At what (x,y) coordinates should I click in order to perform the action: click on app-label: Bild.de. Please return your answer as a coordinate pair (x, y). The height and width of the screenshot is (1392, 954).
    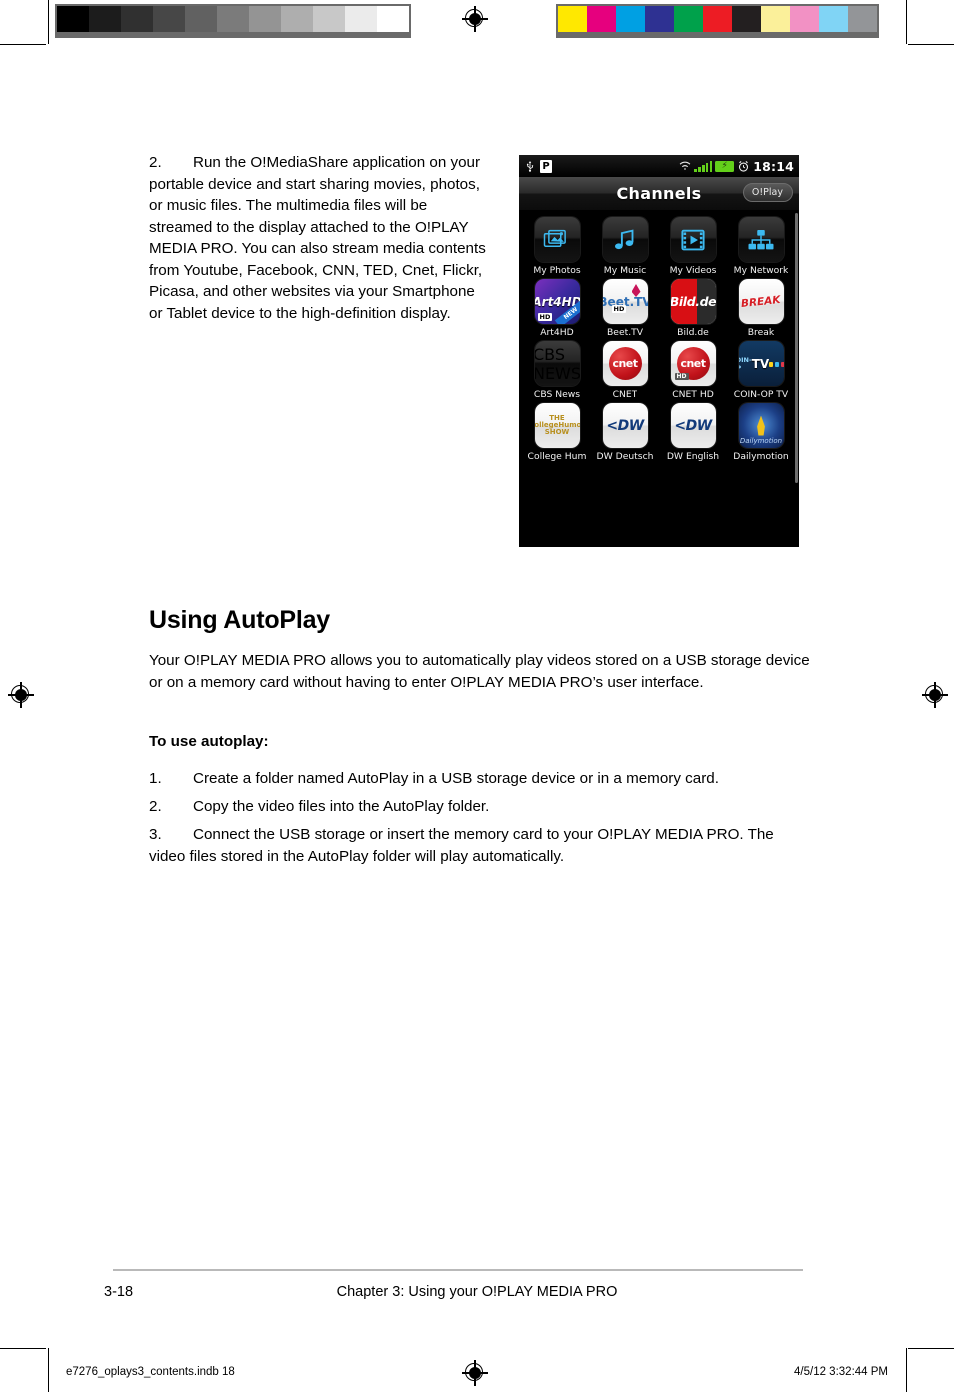
    Looking at the image, I should click on (693, 332).